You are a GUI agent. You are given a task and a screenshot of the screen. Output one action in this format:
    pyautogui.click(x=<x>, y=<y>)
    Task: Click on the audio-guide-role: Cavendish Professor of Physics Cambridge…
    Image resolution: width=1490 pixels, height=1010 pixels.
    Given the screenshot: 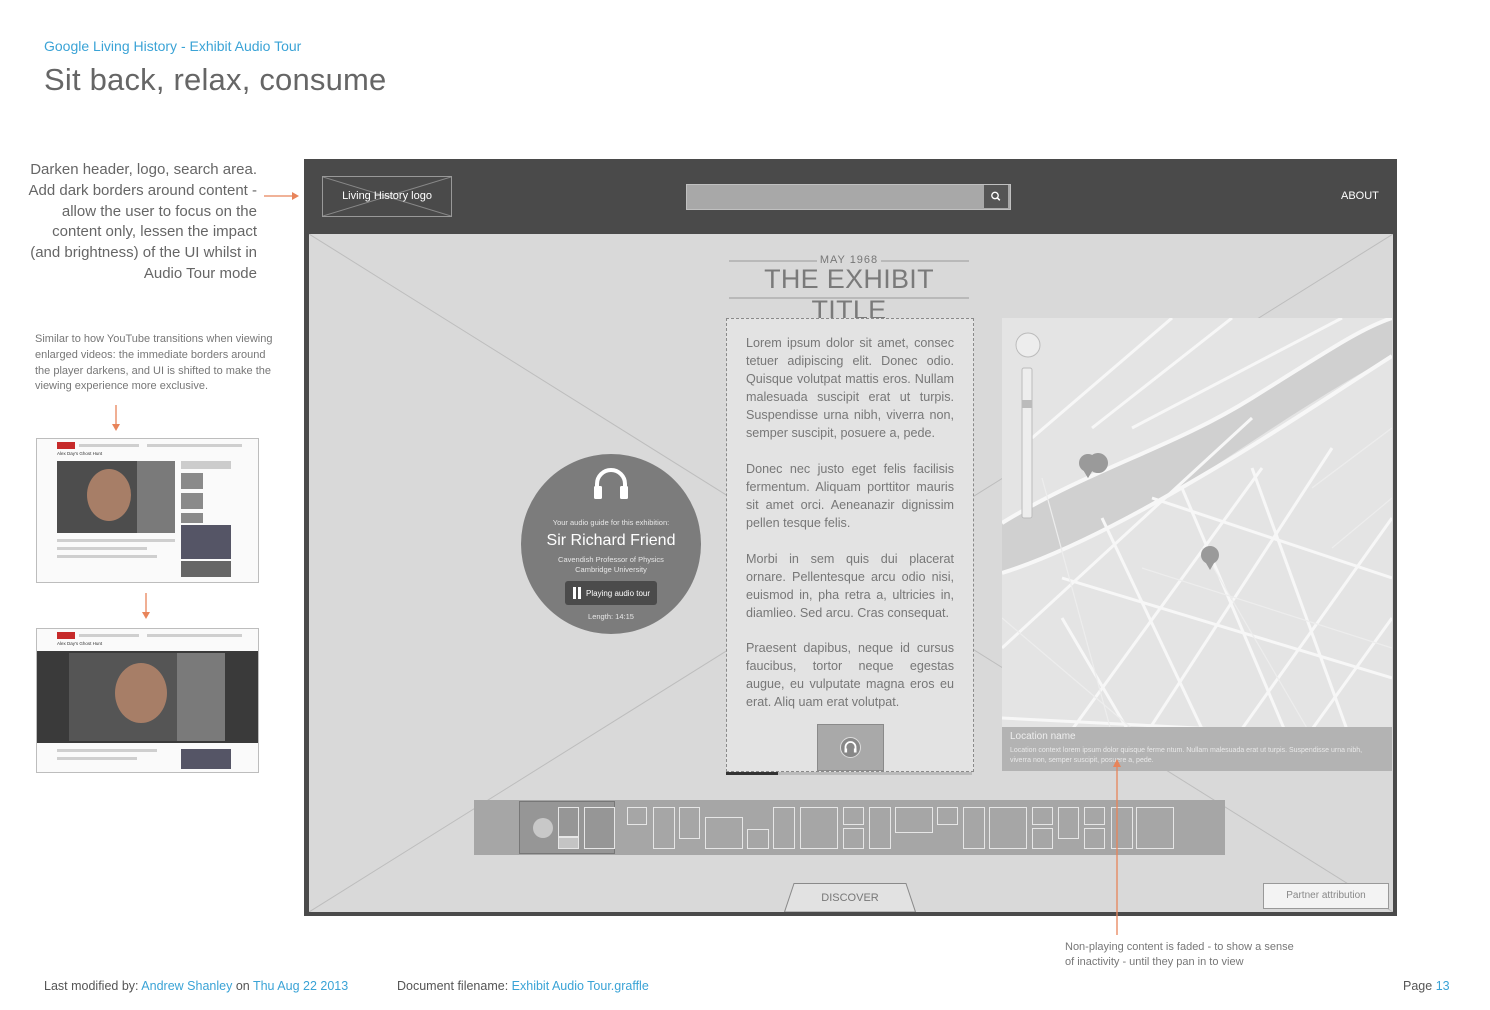 What is the action you would take?
    pyautogui.click(x=611, y=565)
    